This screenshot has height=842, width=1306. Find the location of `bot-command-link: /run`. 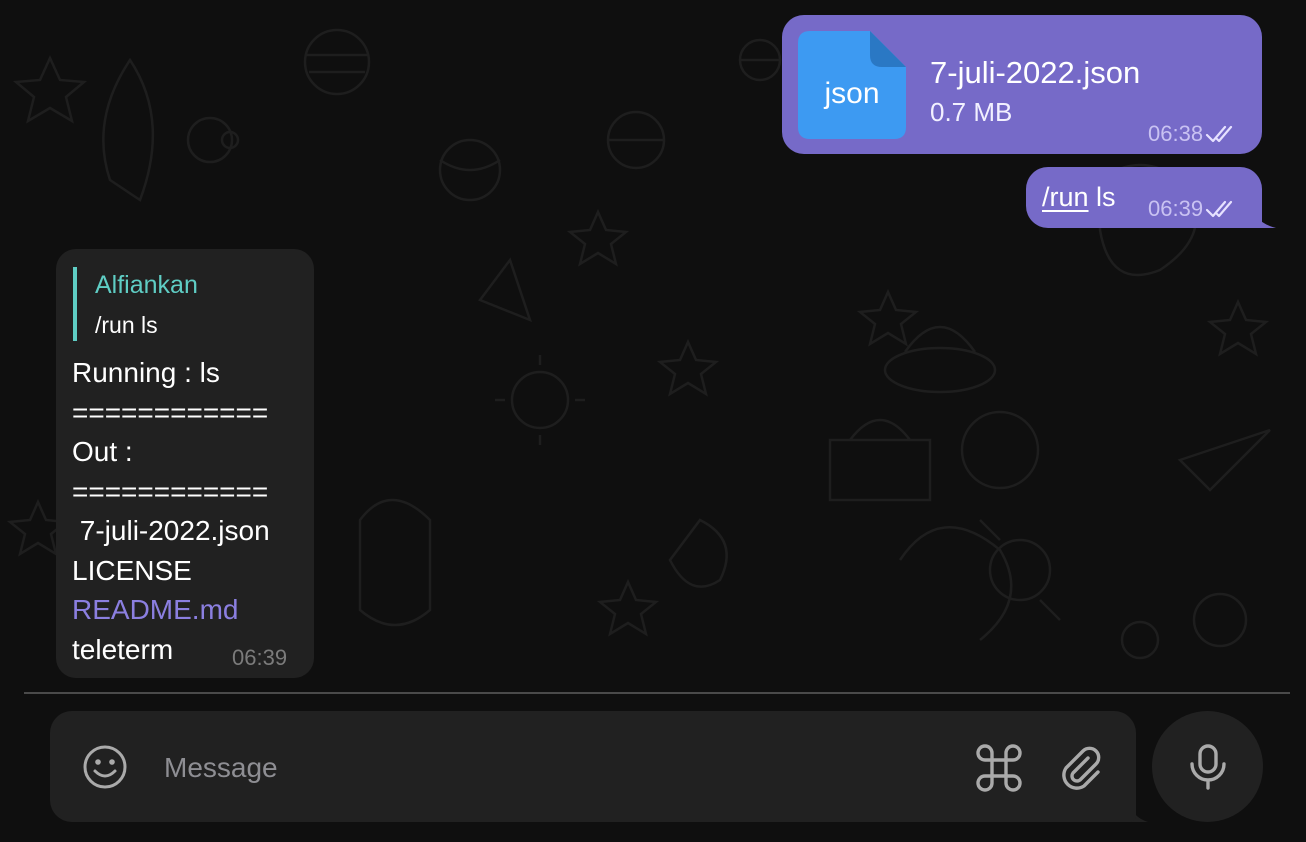

bot-command-link: /run is located at coordinates (1065, 197).